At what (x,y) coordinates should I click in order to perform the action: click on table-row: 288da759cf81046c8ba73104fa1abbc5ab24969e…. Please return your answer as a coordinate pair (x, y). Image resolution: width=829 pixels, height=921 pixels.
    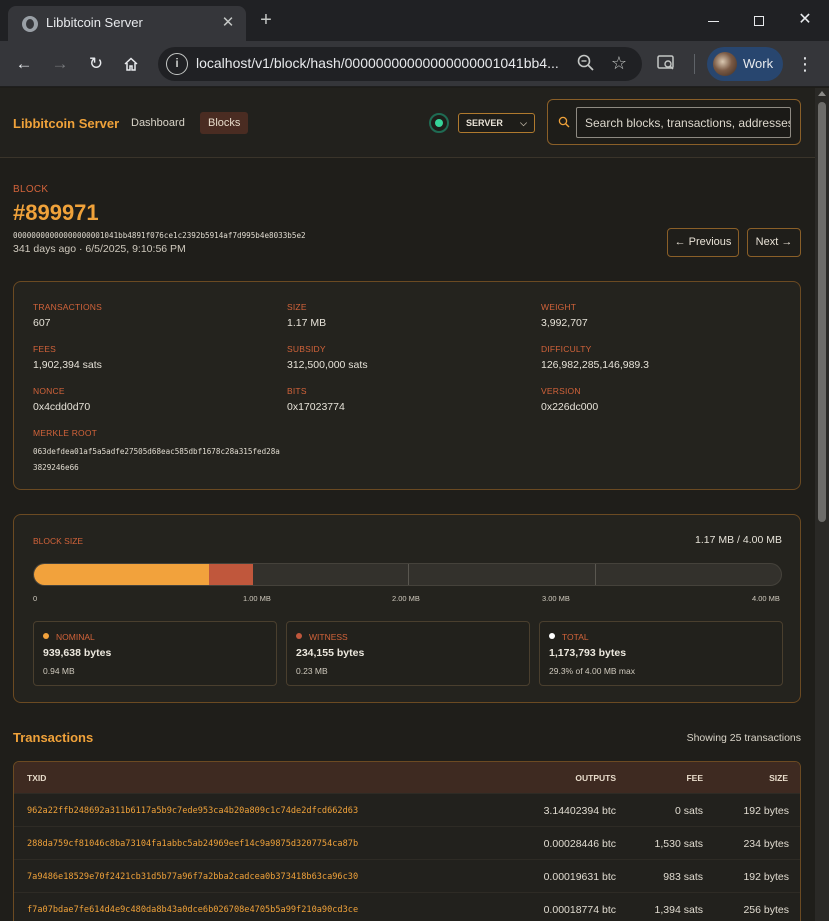
    Looking at the image, I should click on (407, 842).